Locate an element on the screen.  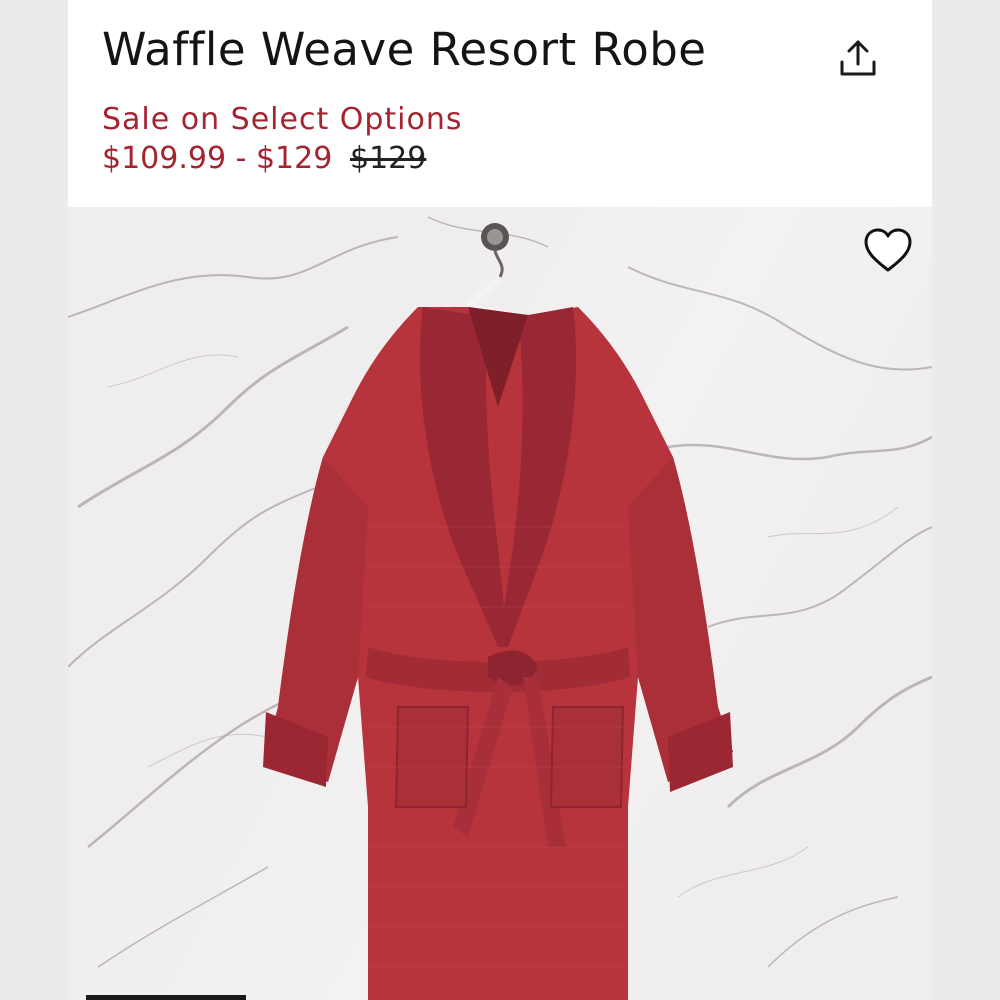
sale-price-range: $109.99 - $129 is located at coordinates (217, 158).